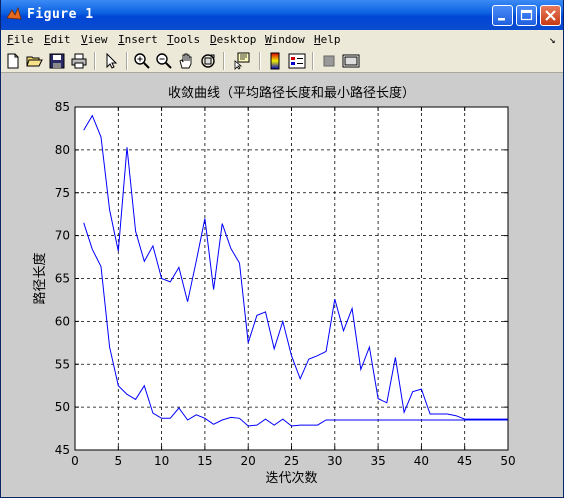 This screenshot has width=564, height=498. What do you see at coordinates (291, 93) in the screenshot?
I see `chart-title: 收敛曲线（平均路径长度和最小路径长度）` at bounding box center [291, 93].